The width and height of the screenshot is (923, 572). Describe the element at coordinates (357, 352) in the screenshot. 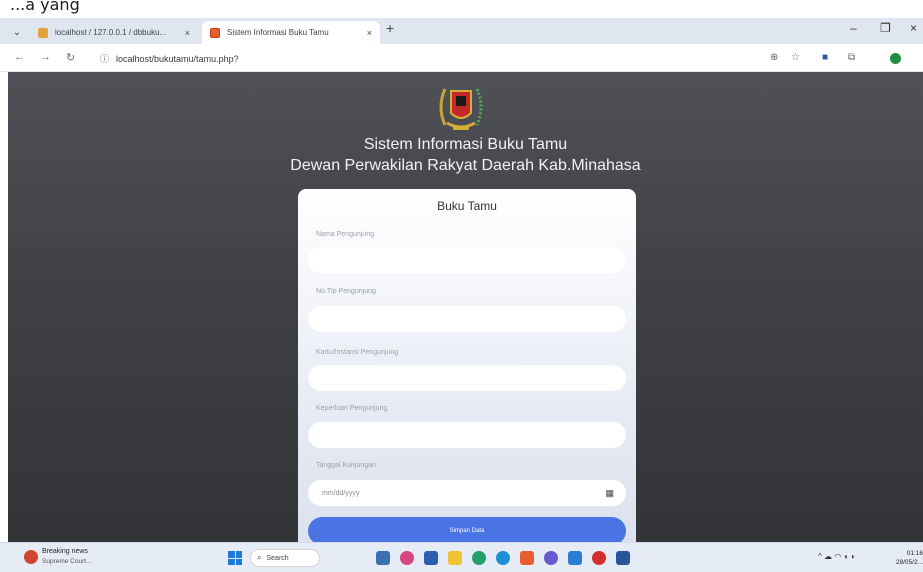

I see `visitor-agency-label: Kartu/Instansi Pengunjung` at that location.